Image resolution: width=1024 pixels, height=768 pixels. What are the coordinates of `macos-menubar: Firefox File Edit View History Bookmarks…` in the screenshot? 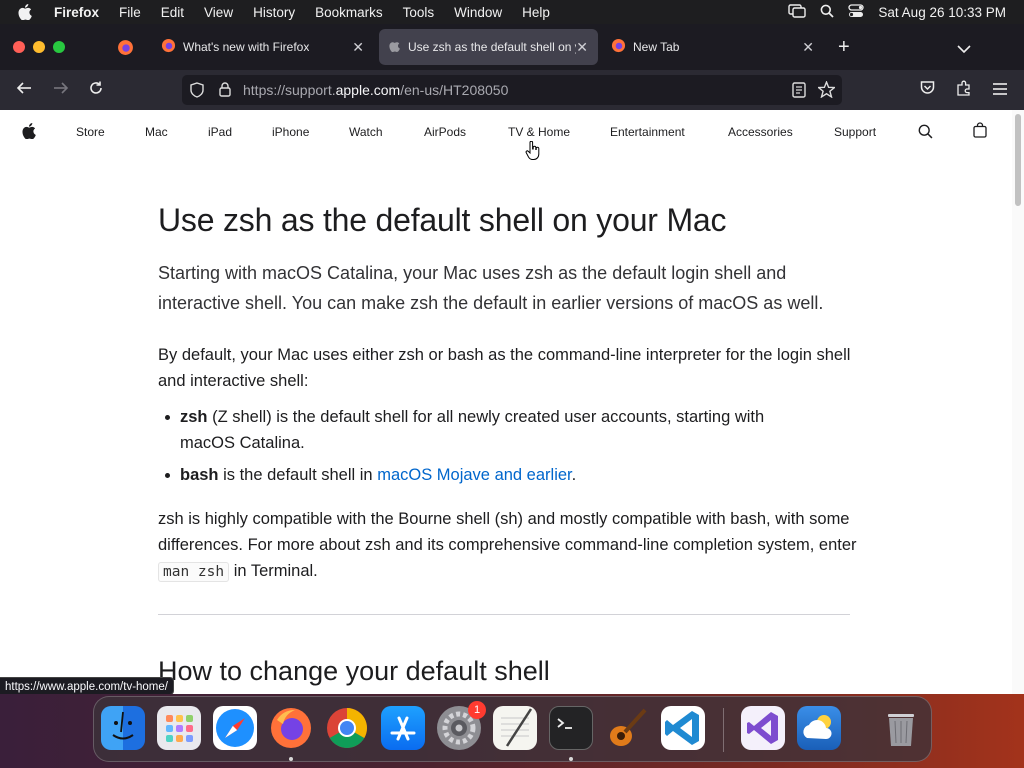 It's located at (512, 12).